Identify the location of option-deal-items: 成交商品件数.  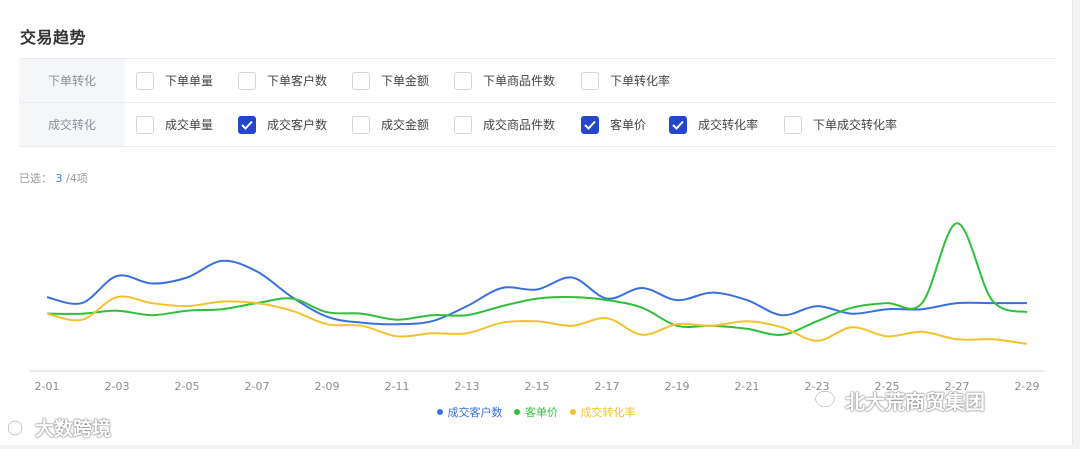
(504, 124).